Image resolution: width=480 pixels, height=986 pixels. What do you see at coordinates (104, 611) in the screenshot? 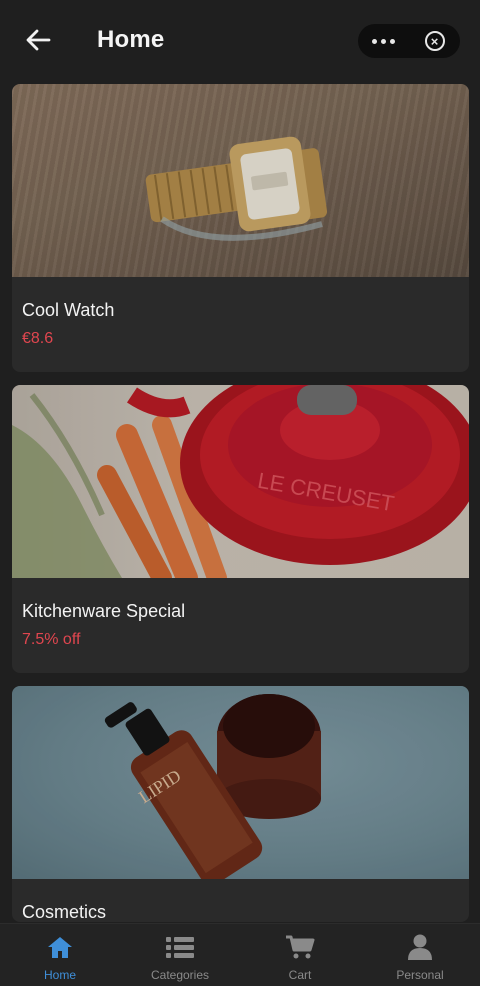
I see `card-title: Kitchenware Special` at bounding box center [104, 611].